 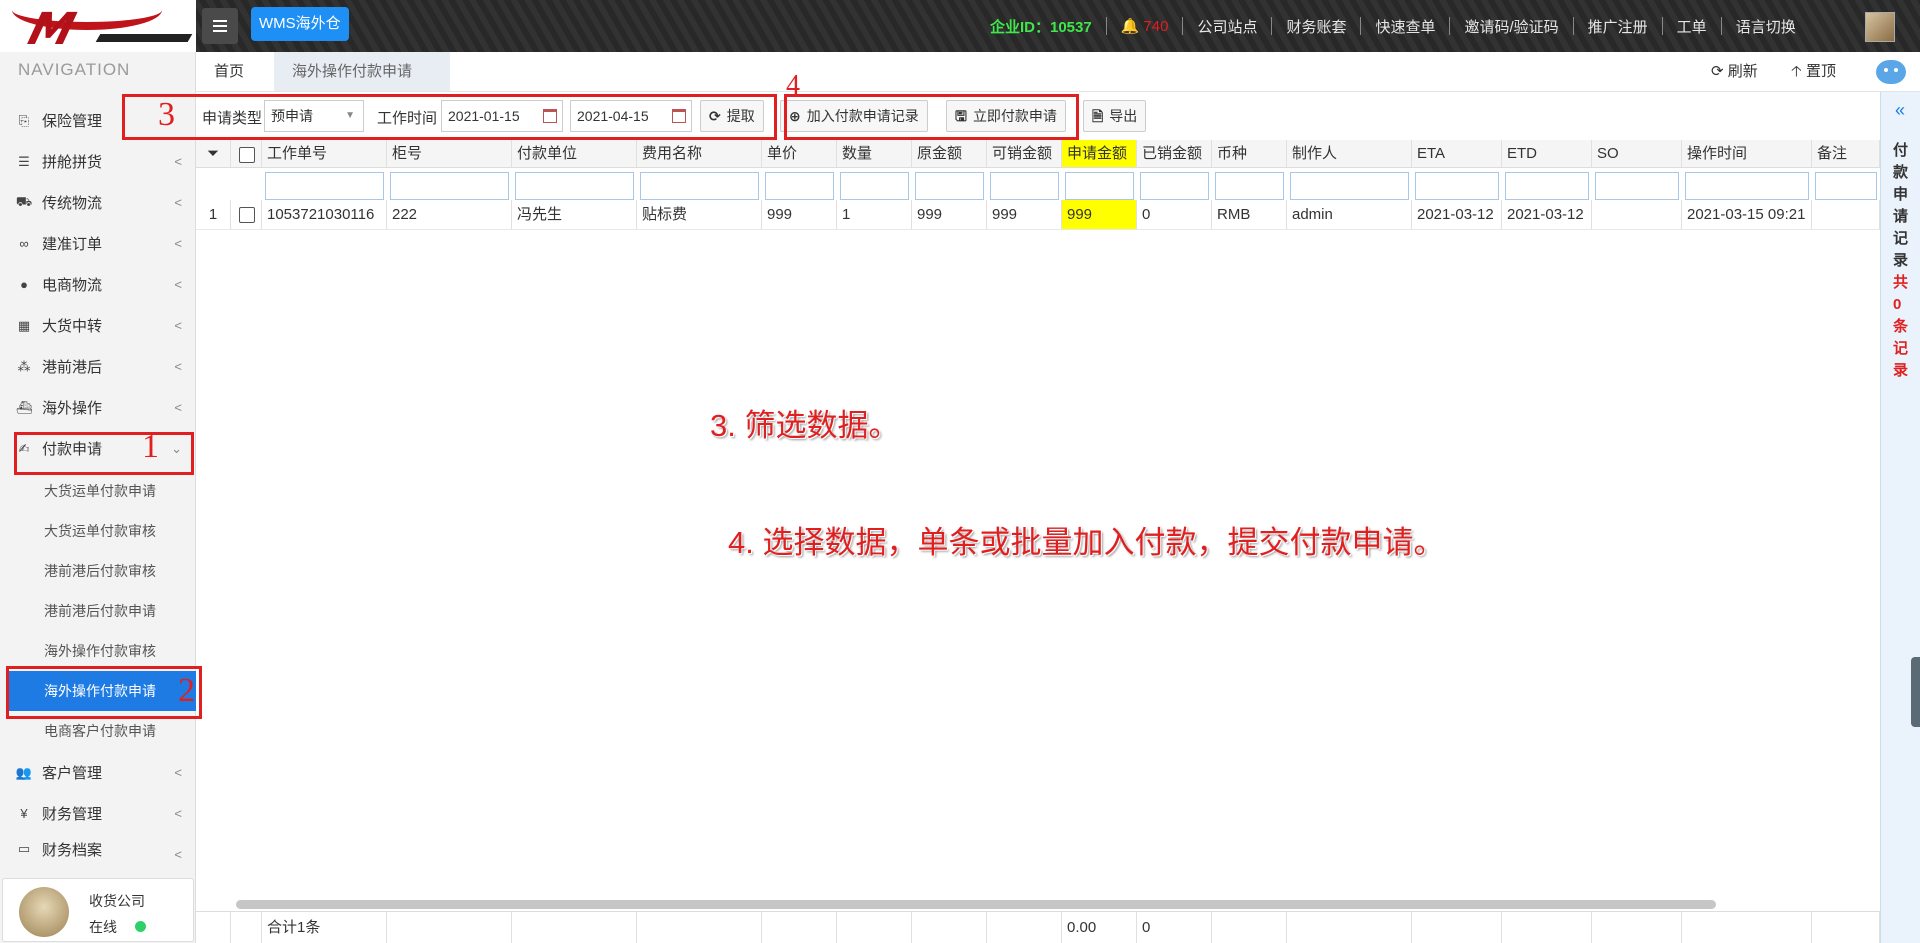 I want to click on sub-bulk-waybill-pay-review: 大货运单付款审核, so click(x=98, y=531).